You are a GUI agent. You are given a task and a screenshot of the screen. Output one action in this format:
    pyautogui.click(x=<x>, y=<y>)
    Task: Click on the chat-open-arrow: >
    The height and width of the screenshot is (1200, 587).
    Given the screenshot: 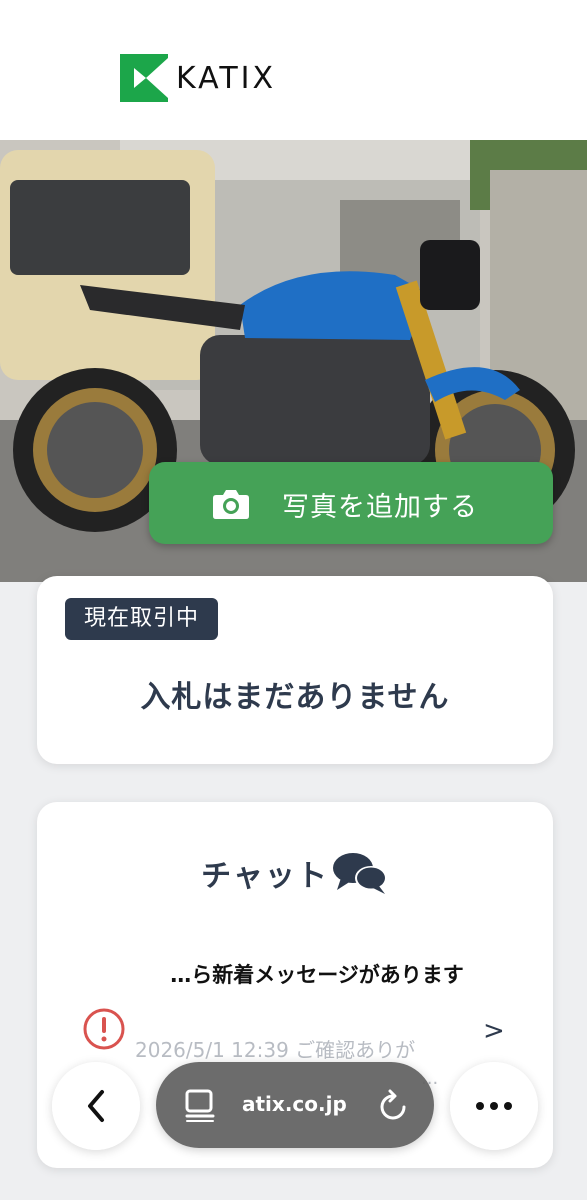 What is the action you would take?
    pyautogui.click(x=494, y=1031)
    